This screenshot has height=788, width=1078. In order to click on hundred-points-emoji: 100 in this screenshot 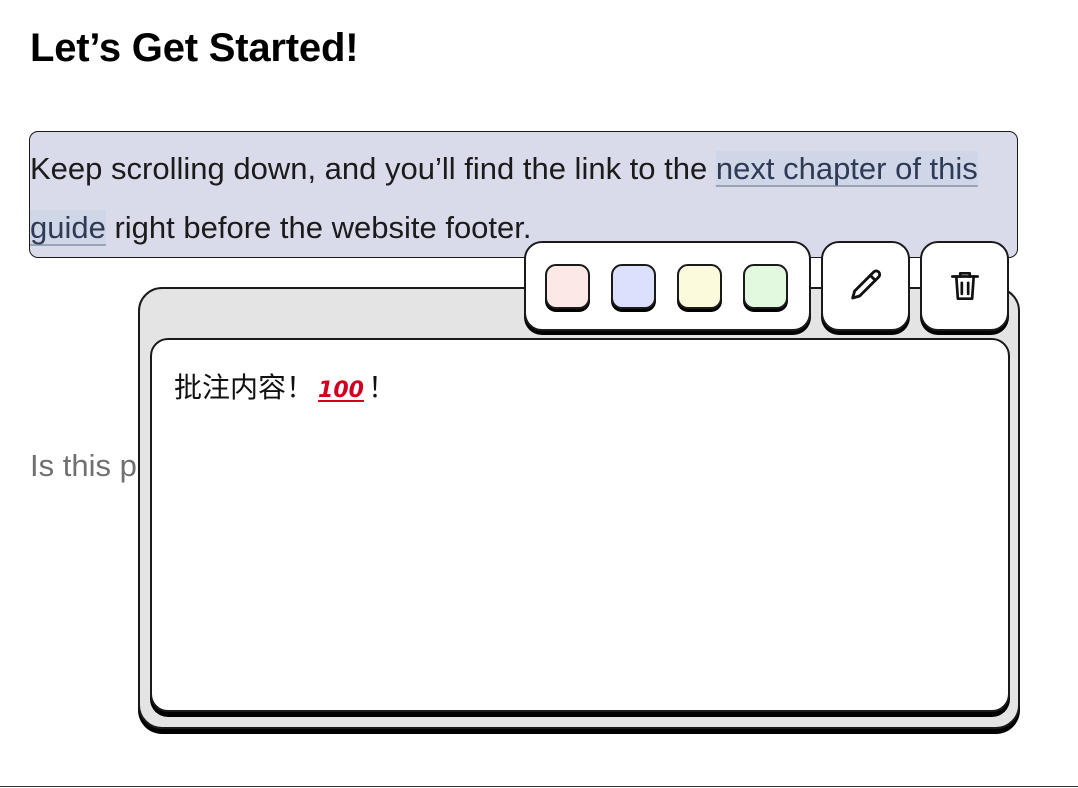, I will do `click(341, 390)`.